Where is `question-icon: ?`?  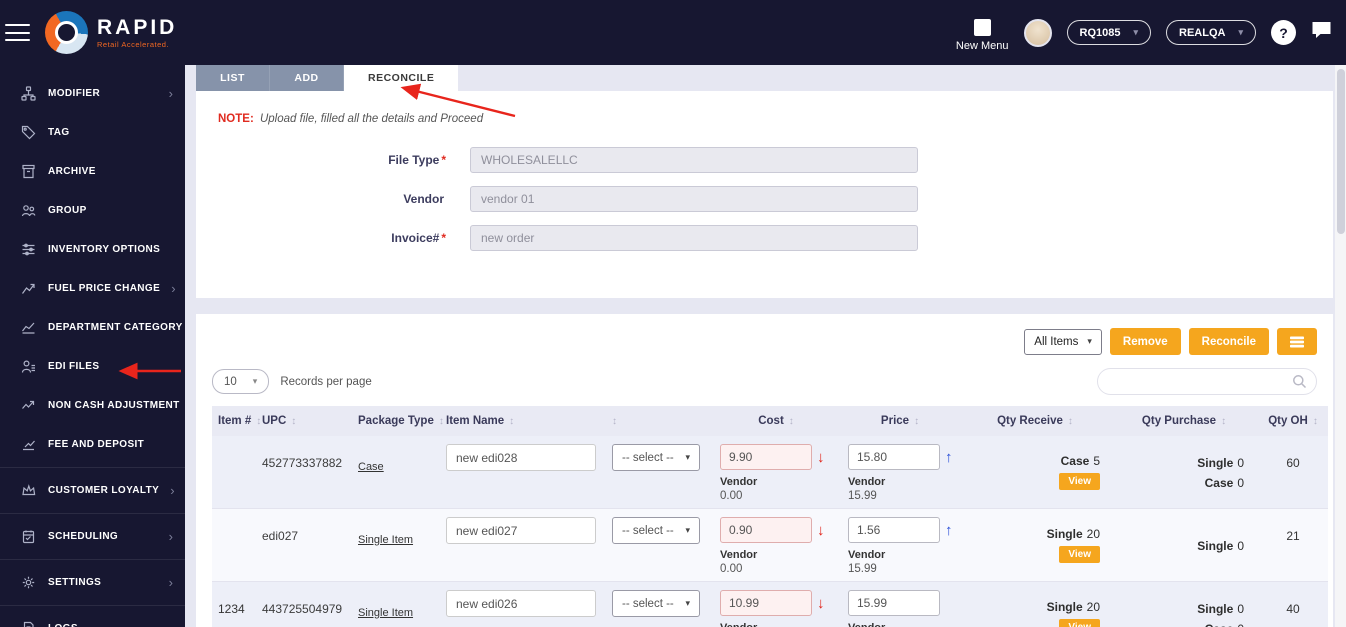
question-icon: ? is located at coordinates (1283, 32).